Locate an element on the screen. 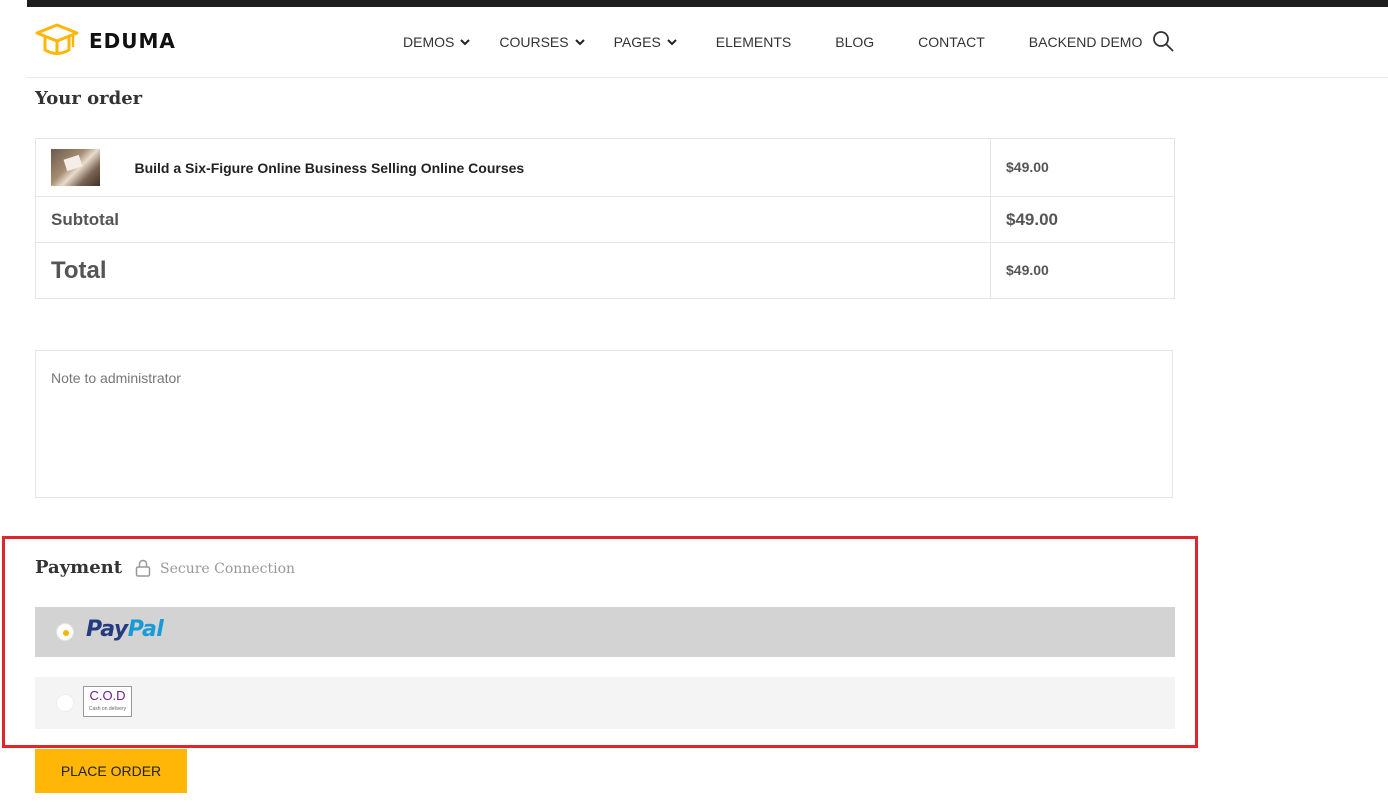 This screenshot has height=810, width=1388. nav-label: ELEMENTS is located at coordinates (753, 42).